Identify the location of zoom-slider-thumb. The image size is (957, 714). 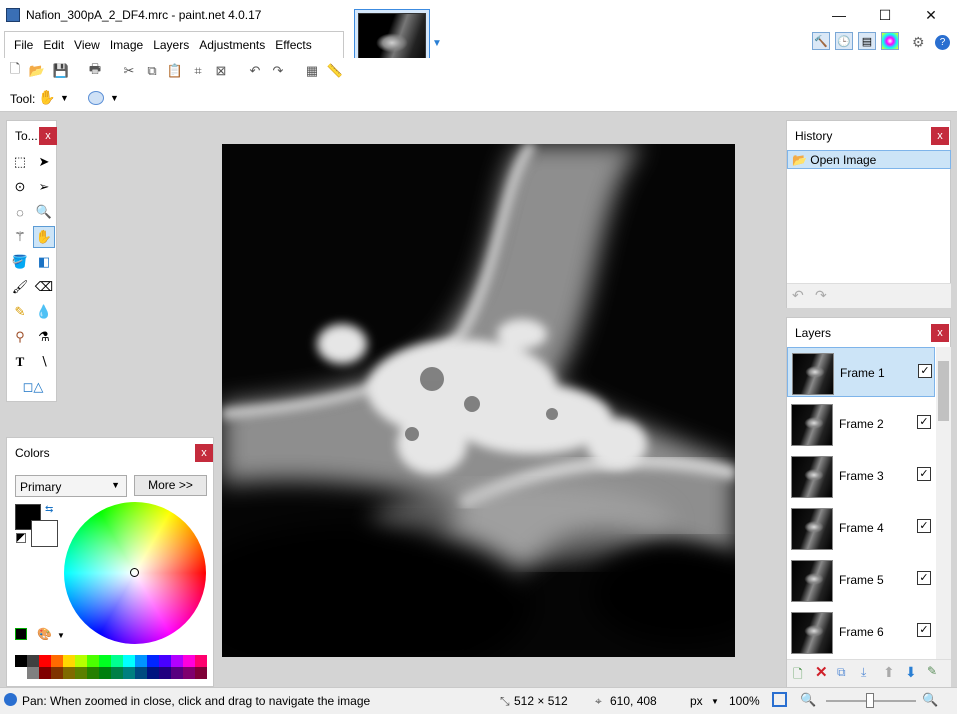
(870, 700).